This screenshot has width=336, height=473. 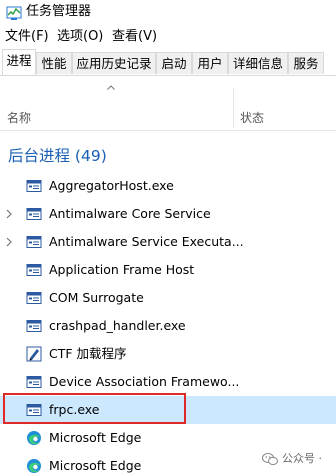 I want to click on title-bar: 任务管理器, so click(x=168, y=13).